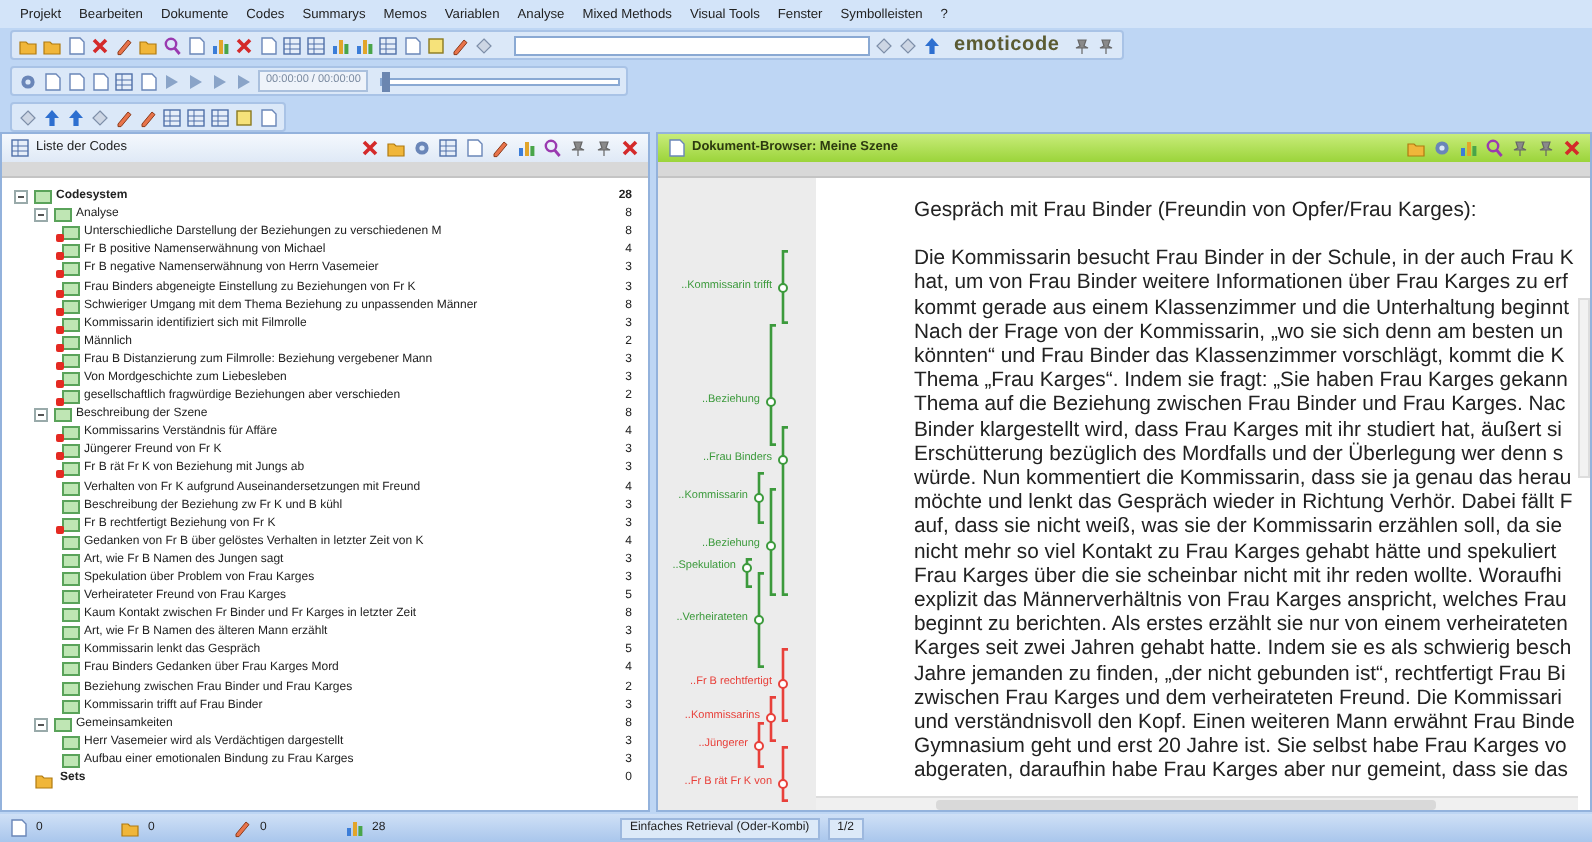 Image resolution: width=1592 pixels, height=842 pixels. Describe the element at coordinates (1239, 529) in the screenshot. I see `text-line: auf, dass sie nicht weiß, was sie der Kommissarin erzählen soll, da sie` at that location.